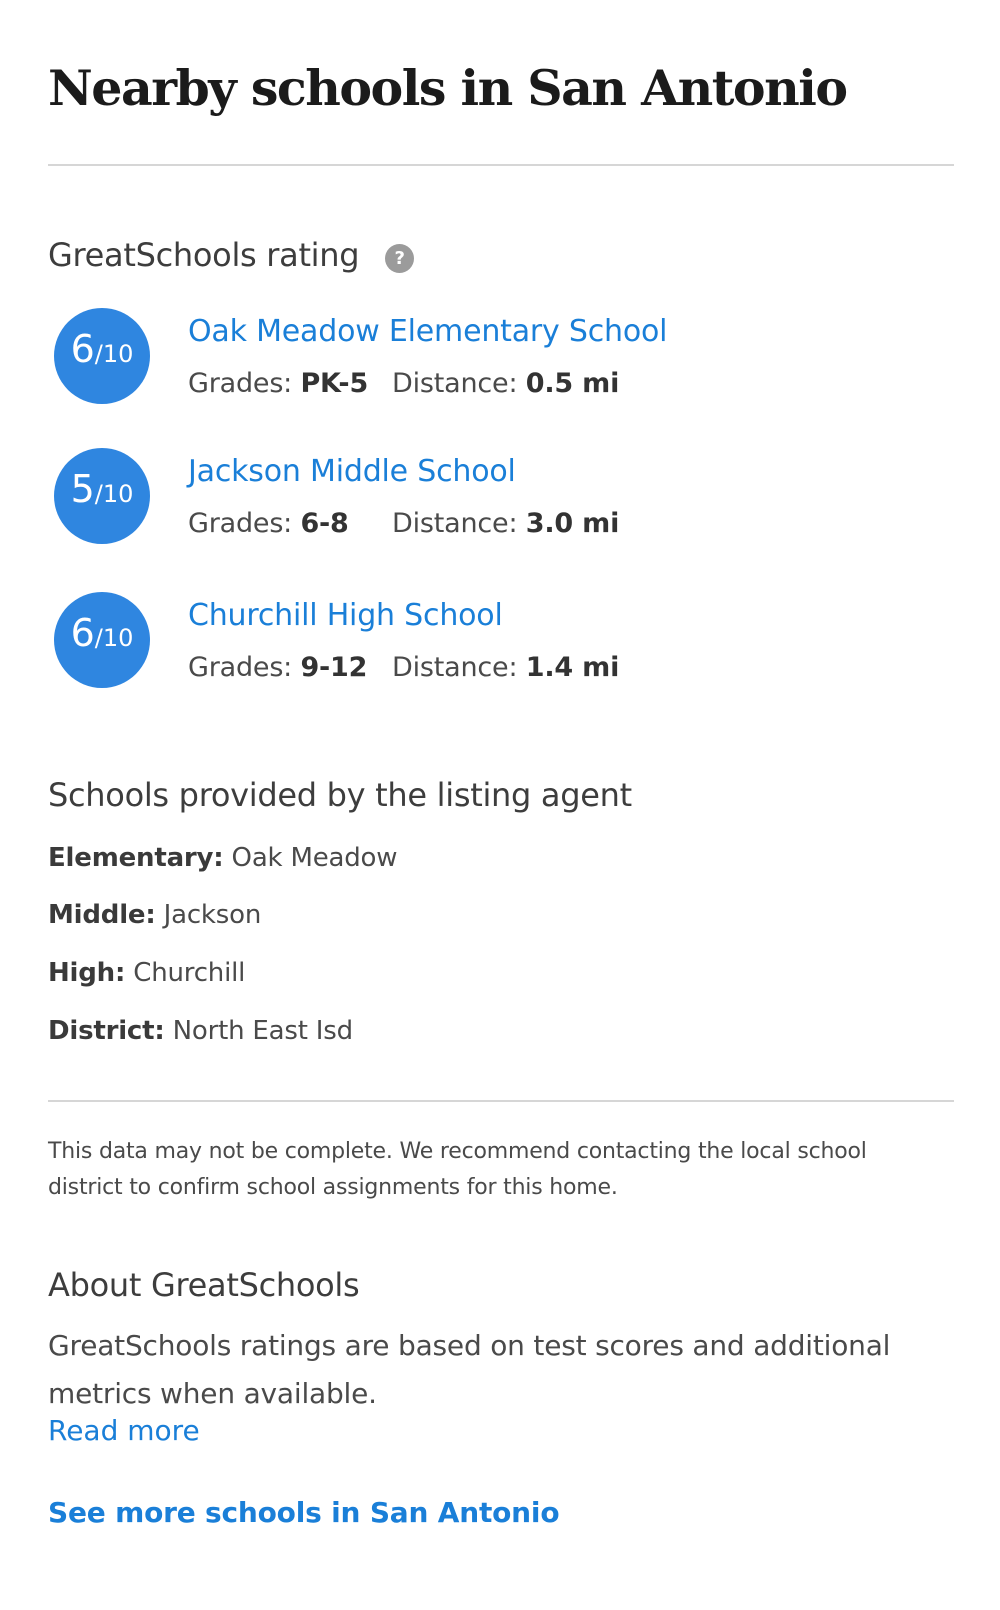 This screenshot has height=1610, width=1000. I want to click on about-greatschools-title: About GreatSchools, so click(204, 1285).